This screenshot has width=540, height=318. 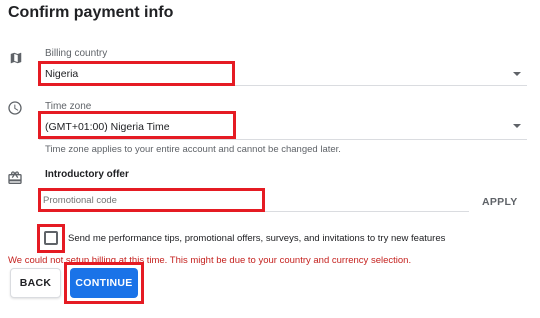 What do you see at coordinates (137, 125) in the screenshot?
I see `highlight-time-zone` at bounding box center [137, 125].